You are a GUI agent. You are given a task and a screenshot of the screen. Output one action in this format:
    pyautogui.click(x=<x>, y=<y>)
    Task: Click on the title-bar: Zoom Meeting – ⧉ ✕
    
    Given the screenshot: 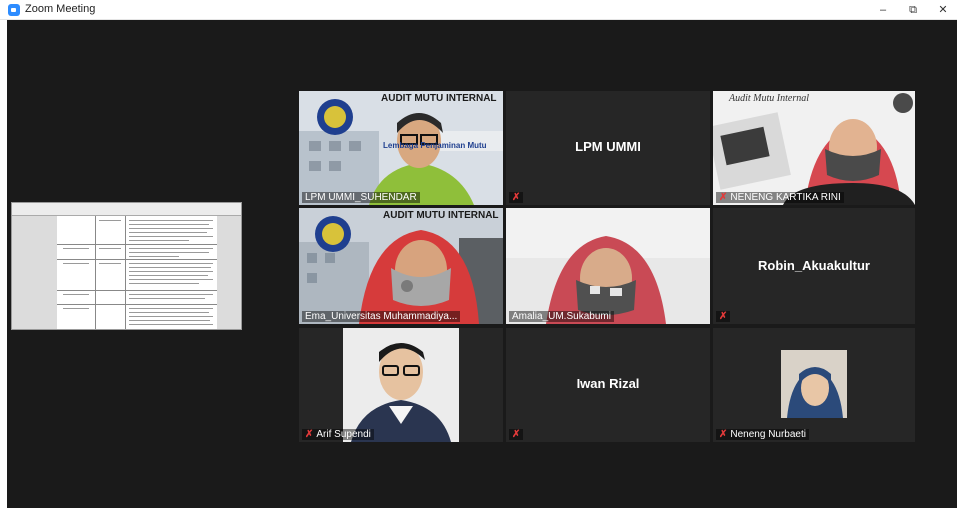 What is the action you would take?
    pyautogui.click(x=478, y=10)
    